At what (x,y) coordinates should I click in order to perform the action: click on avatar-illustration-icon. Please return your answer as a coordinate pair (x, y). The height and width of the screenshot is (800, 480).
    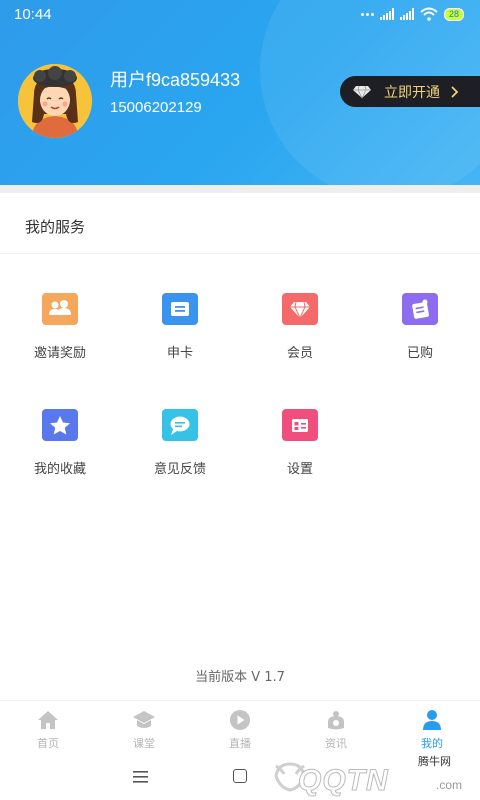
    Looking at the image, I should click on (55, 101).